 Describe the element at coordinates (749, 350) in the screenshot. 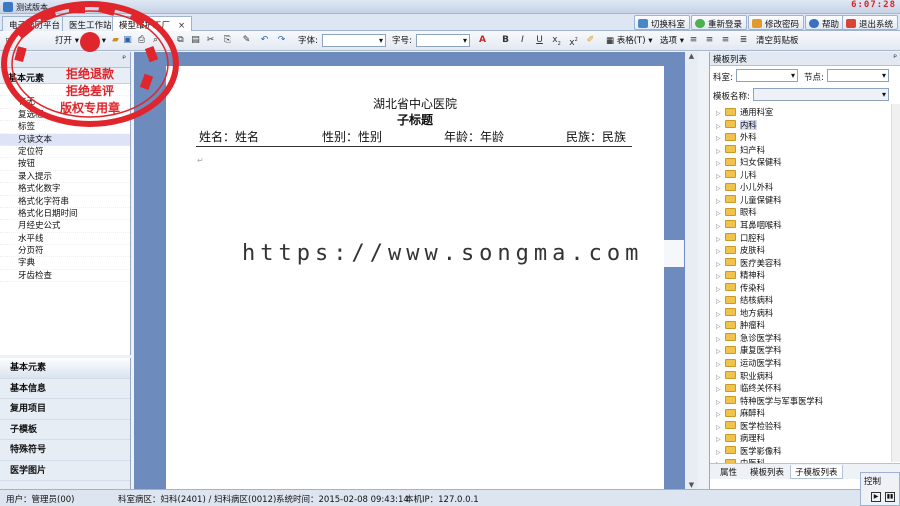

I see `tree-node: ▷ 康复医学科` at that location.